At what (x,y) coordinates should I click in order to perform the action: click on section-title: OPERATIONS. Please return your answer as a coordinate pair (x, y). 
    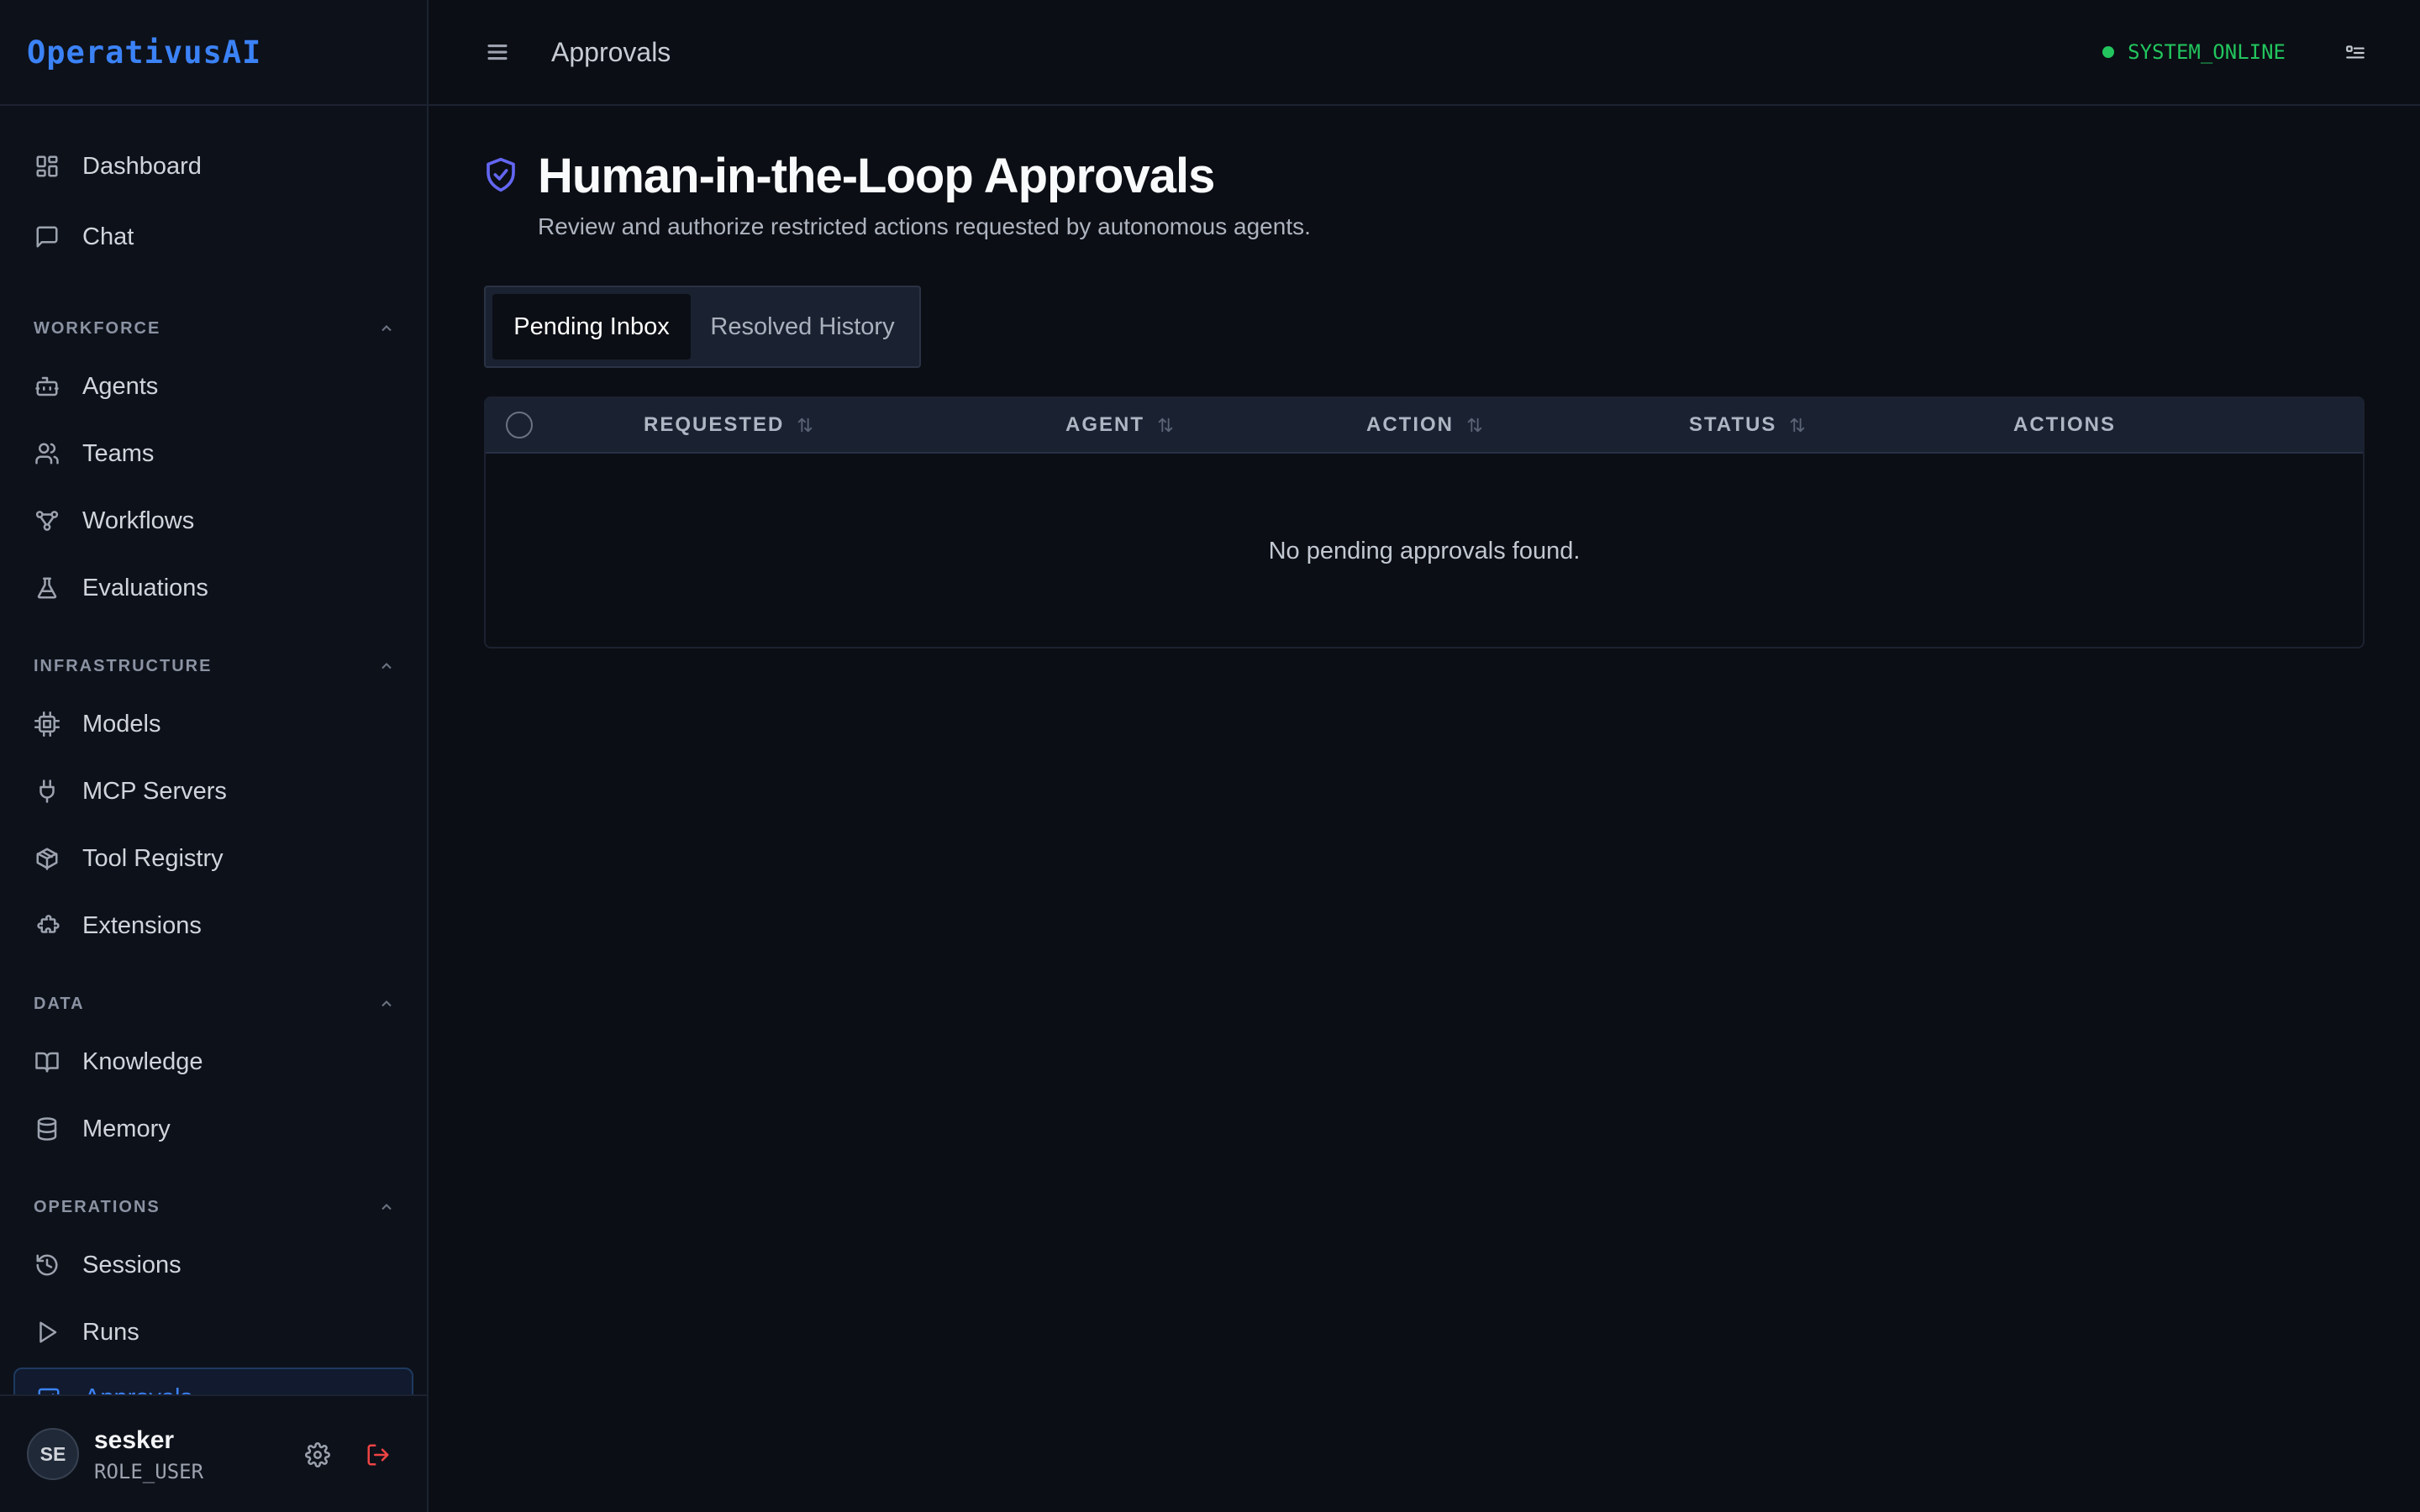
    Looking at the image, I should click on (97, 1206).